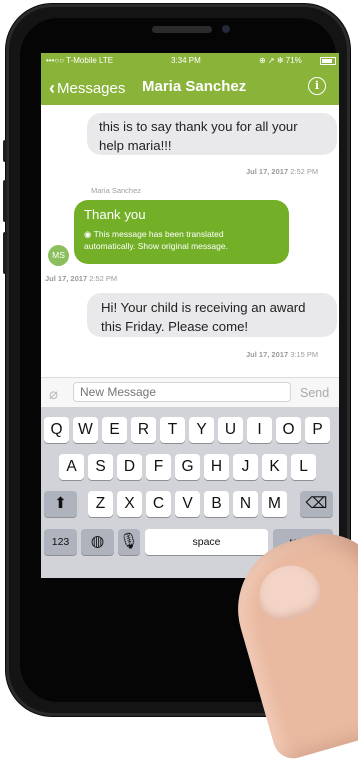  Describe the element at coordinates (187, 504) in the screenshot. I see `key-v: V` at that location.